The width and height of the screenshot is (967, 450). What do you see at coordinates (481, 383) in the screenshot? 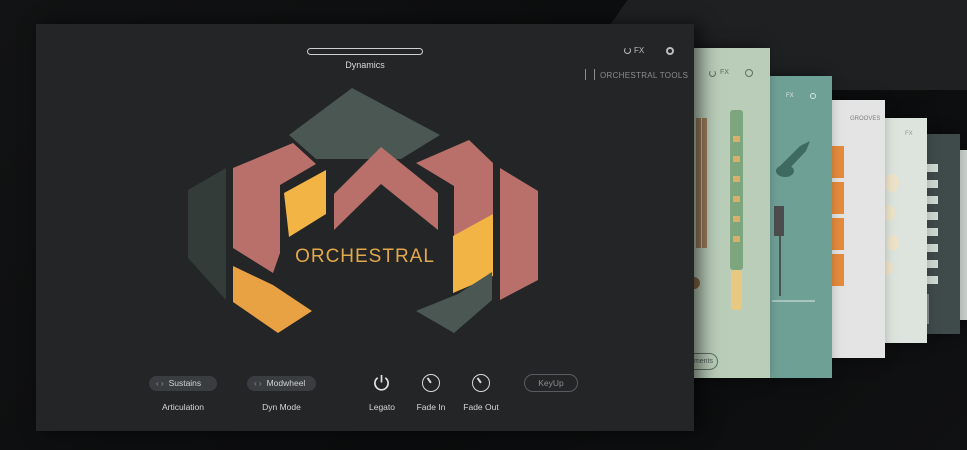
I see `fade-out-knob` at bounding box center [481, 383].